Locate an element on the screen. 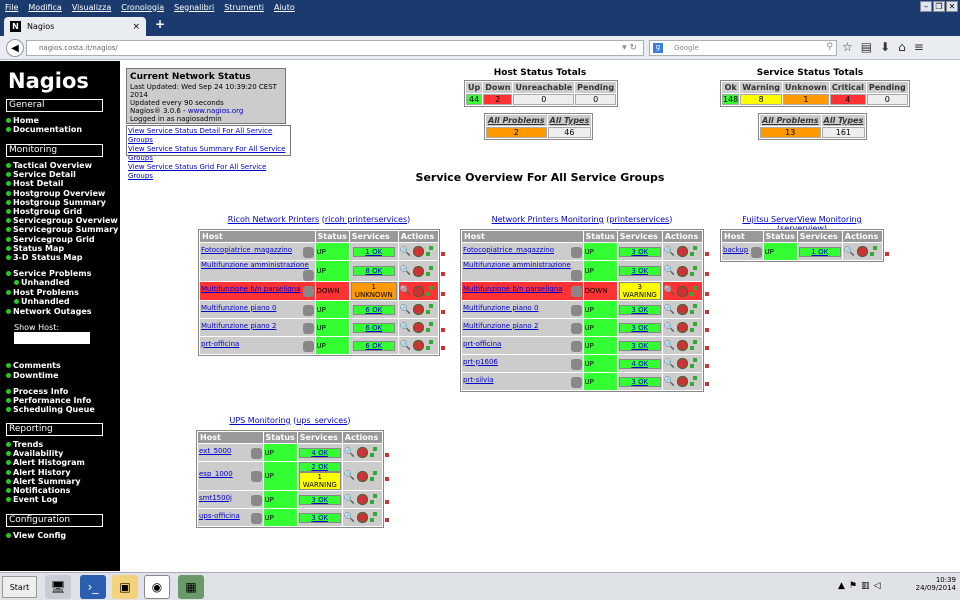  sidebar-link: Unhandled is located at coordinates (42, 301).